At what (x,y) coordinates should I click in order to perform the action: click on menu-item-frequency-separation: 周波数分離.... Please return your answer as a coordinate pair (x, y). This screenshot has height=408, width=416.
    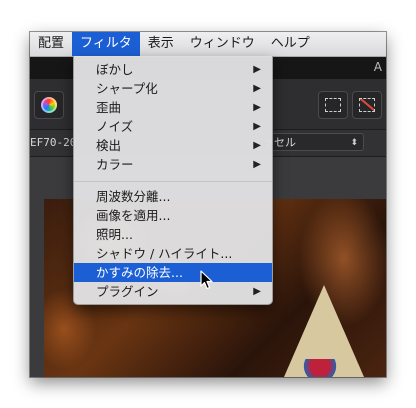
    Looking at the image, I should click on (173, 196).